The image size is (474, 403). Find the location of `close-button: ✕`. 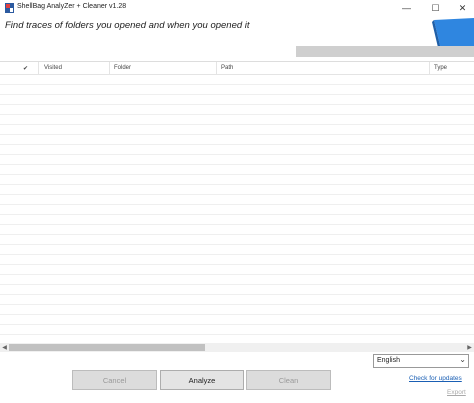

close-button: ✕ is located at coordinates (461, 8).